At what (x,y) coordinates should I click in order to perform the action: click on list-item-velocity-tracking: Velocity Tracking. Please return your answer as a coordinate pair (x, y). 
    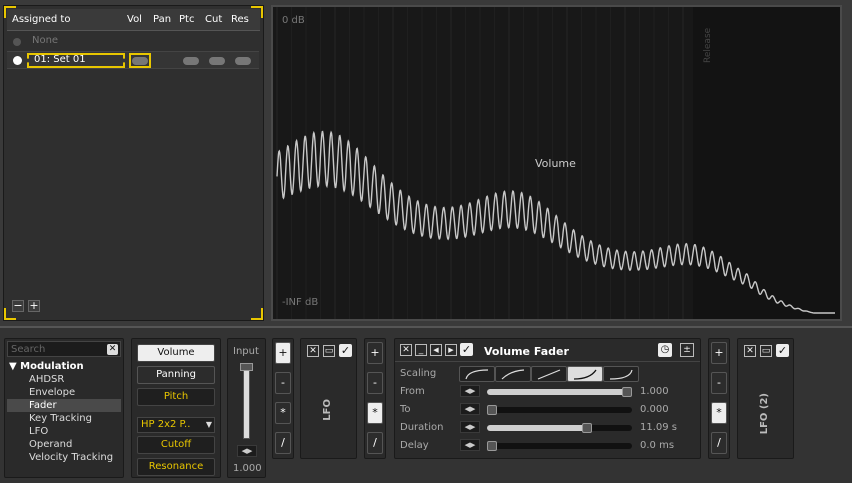
    Looking at the image, I should click on (71, 457).